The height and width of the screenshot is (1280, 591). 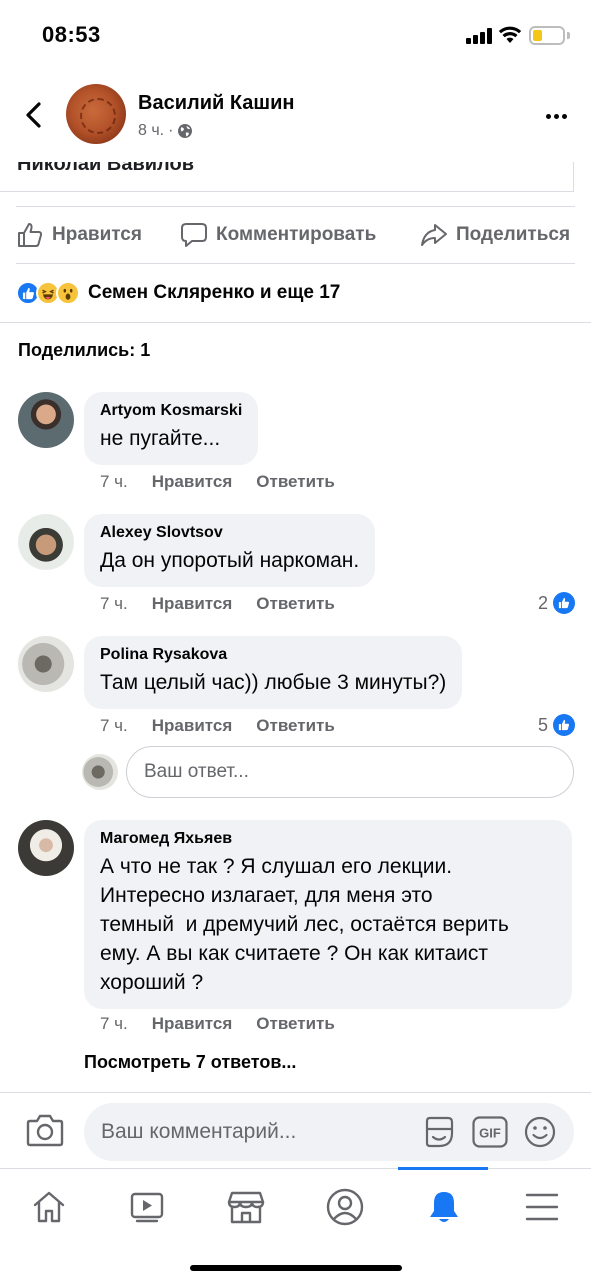 What do you see at coordinates (84, 350) in the screenshot?
I see `shares-count: Поделились: 1` at bounding box center [84, 350].